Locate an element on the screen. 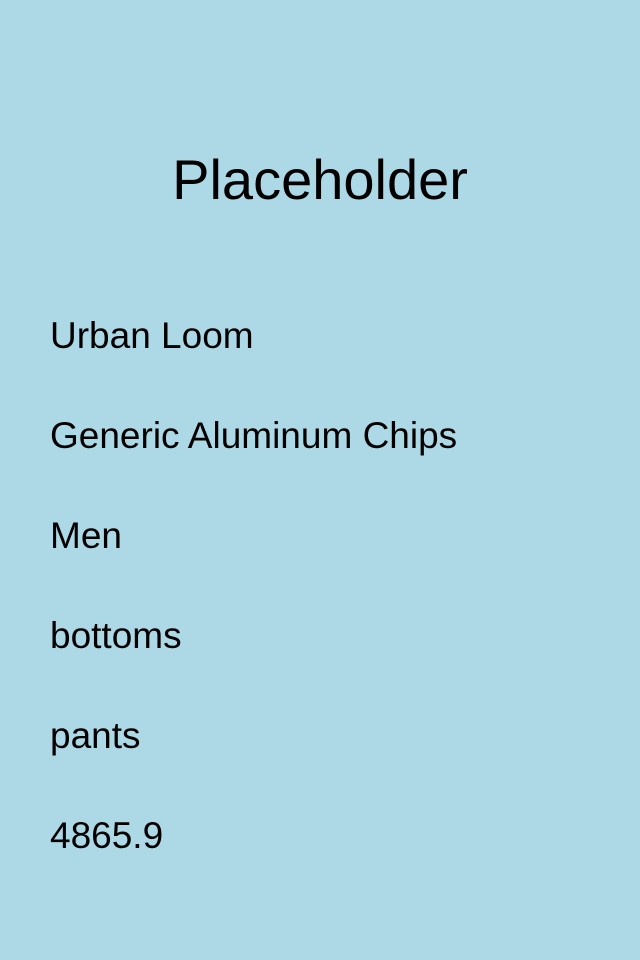  page-title: Placeholder is located at coordinates (320, 179).